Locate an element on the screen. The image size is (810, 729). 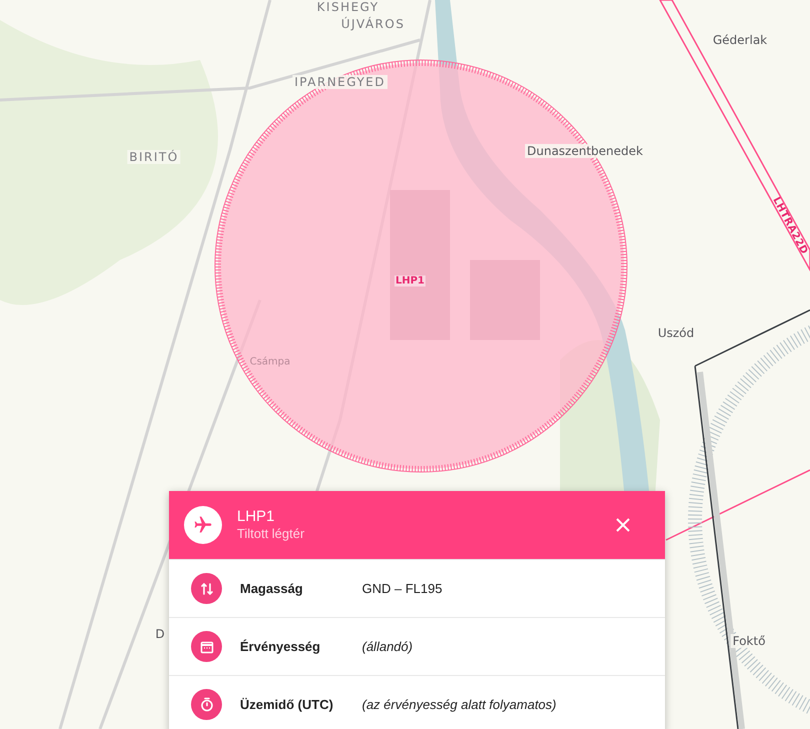
airspace-label: LHP1 is located at coordinates (410, 281).